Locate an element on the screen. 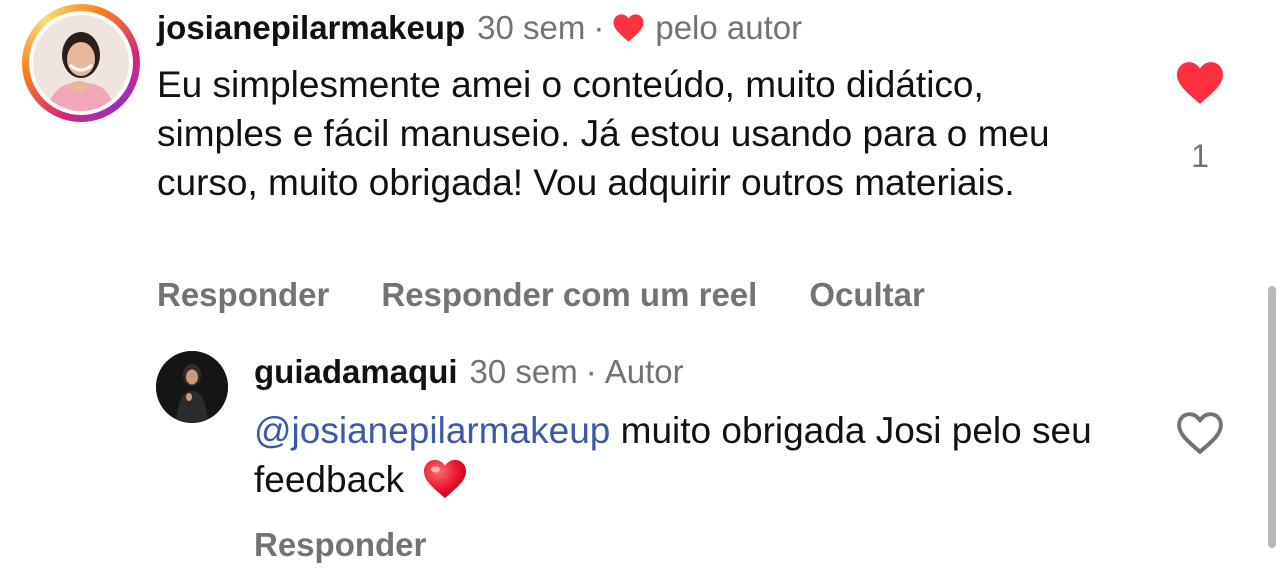 Image resolution: width=1284 pixels, height=569 pixels. reply-timestamp: 30 sem is located at coordinates (523, 371).